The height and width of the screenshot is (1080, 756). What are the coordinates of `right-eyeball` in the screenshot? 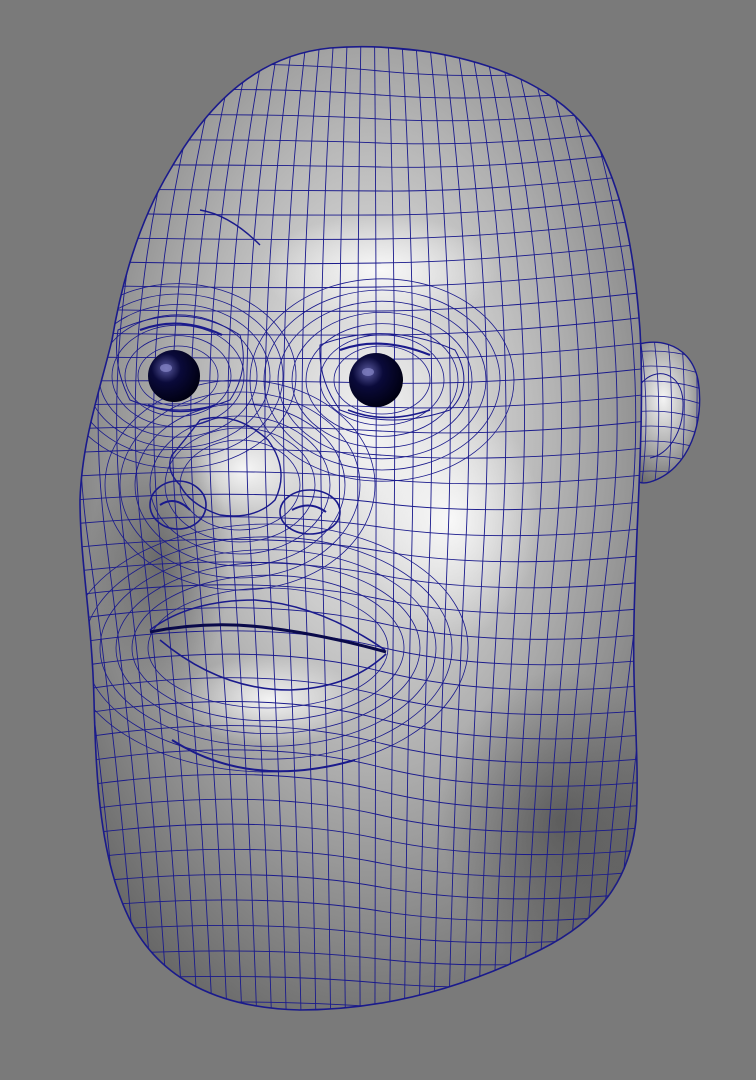 It's located at (376, 380).